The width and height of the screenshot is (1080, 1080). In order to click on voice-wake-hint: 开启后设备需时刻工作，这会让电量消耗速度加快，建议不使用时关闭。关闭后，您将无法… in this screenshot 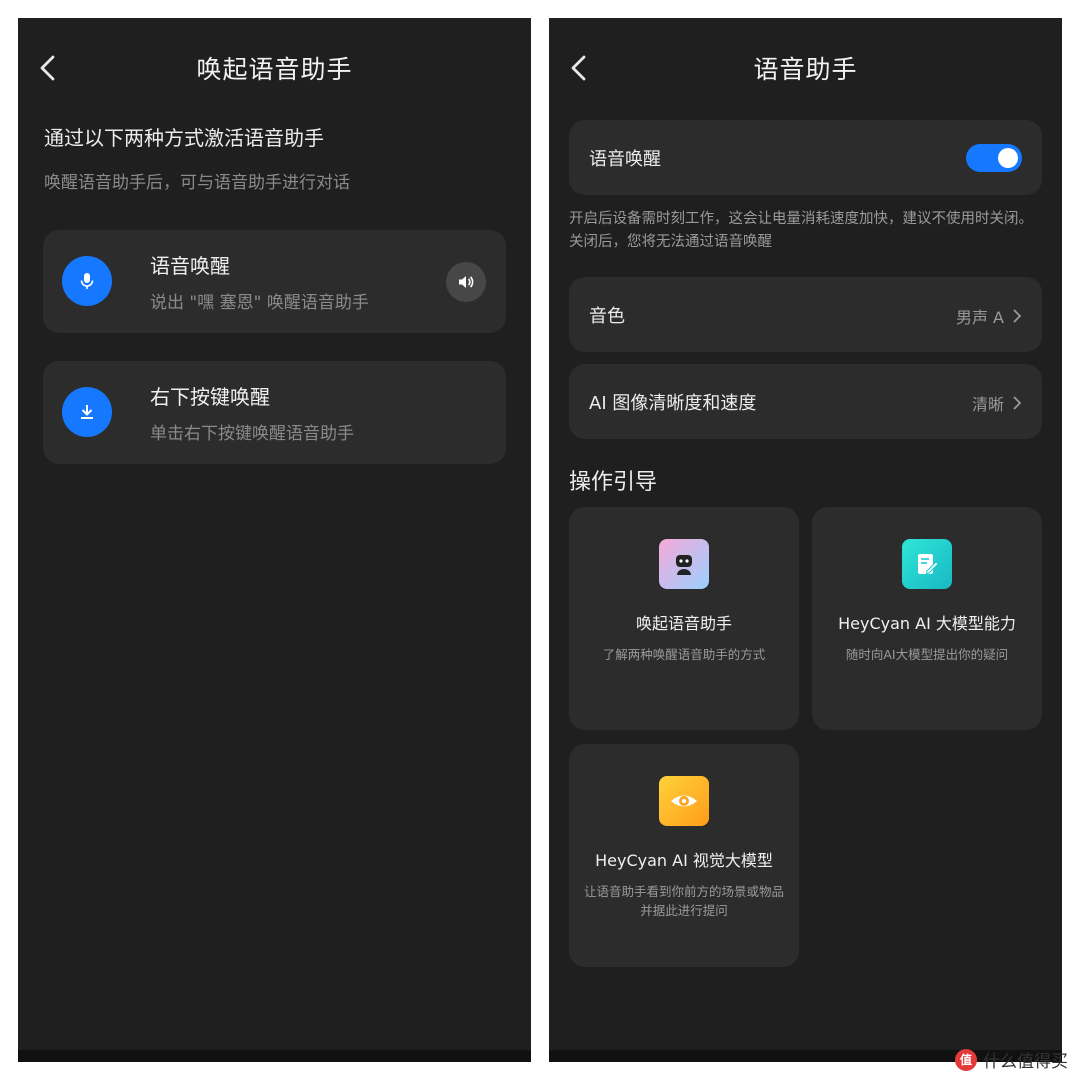, I will do `click(801, 230)`.